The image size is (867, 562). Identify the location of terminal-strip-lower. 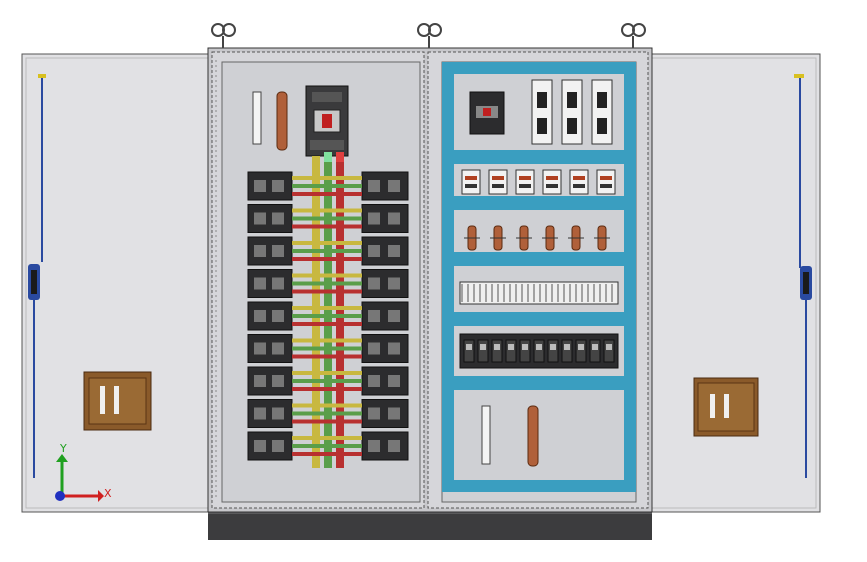
(486, 435).